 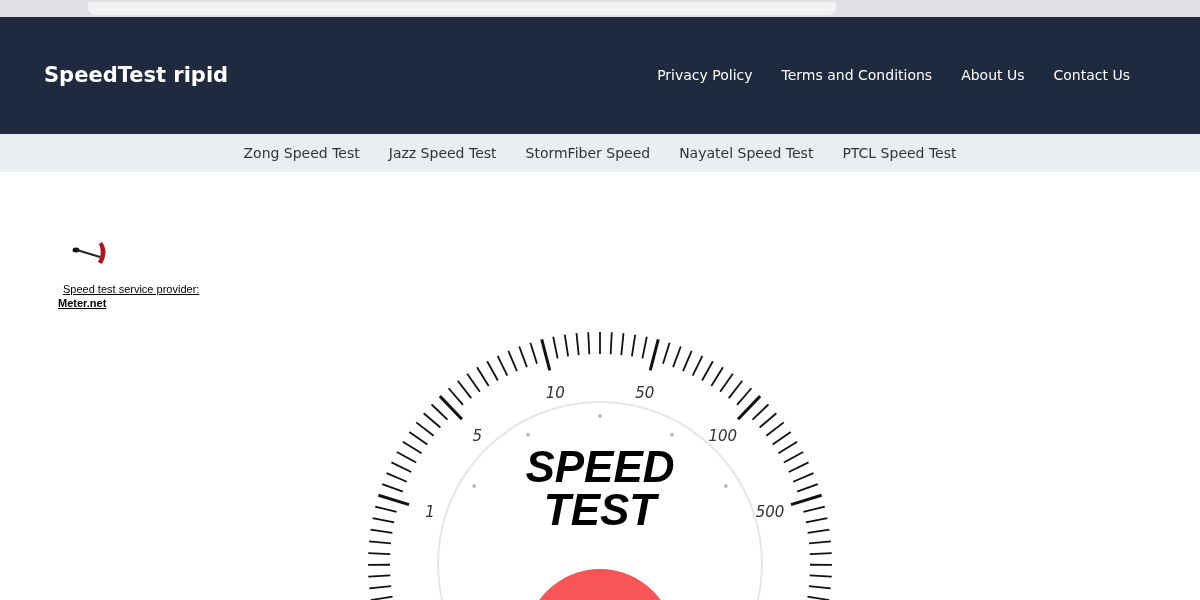 What do you see at coordinates (899, 153) in the screenshot?
I see `sub-nav-link: PTCL Speed Test` at bounding box center [899, 153].